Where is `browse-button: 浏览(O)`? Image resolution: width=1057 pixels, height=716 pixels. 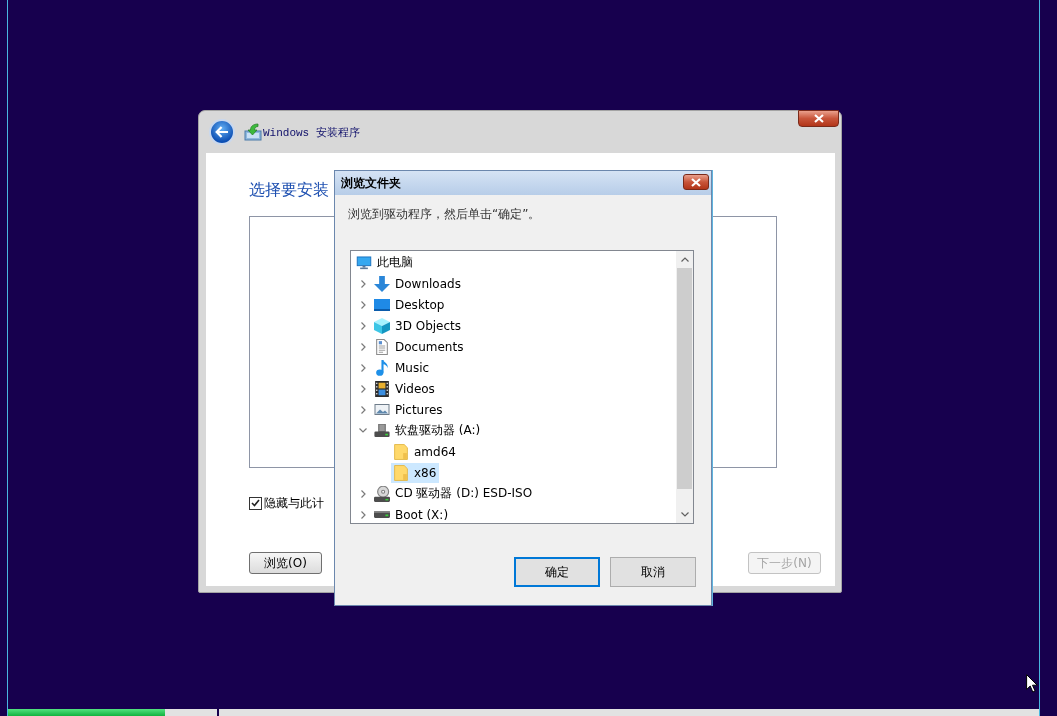
browse-button: 浏览(O) is located at coordinates (285, 563).